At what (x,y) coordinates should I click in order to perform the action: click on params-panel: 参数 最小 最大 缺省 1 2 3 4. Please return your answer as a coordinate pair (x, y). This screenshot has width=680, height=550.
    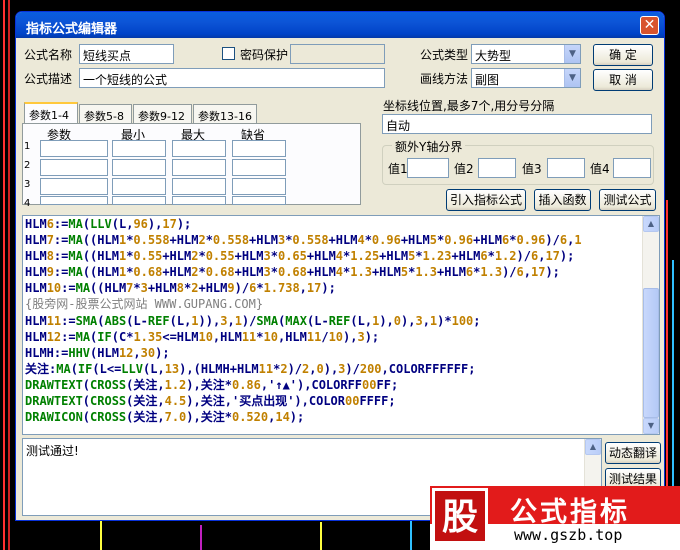
    Looking at the image, I should click on (191, 166).